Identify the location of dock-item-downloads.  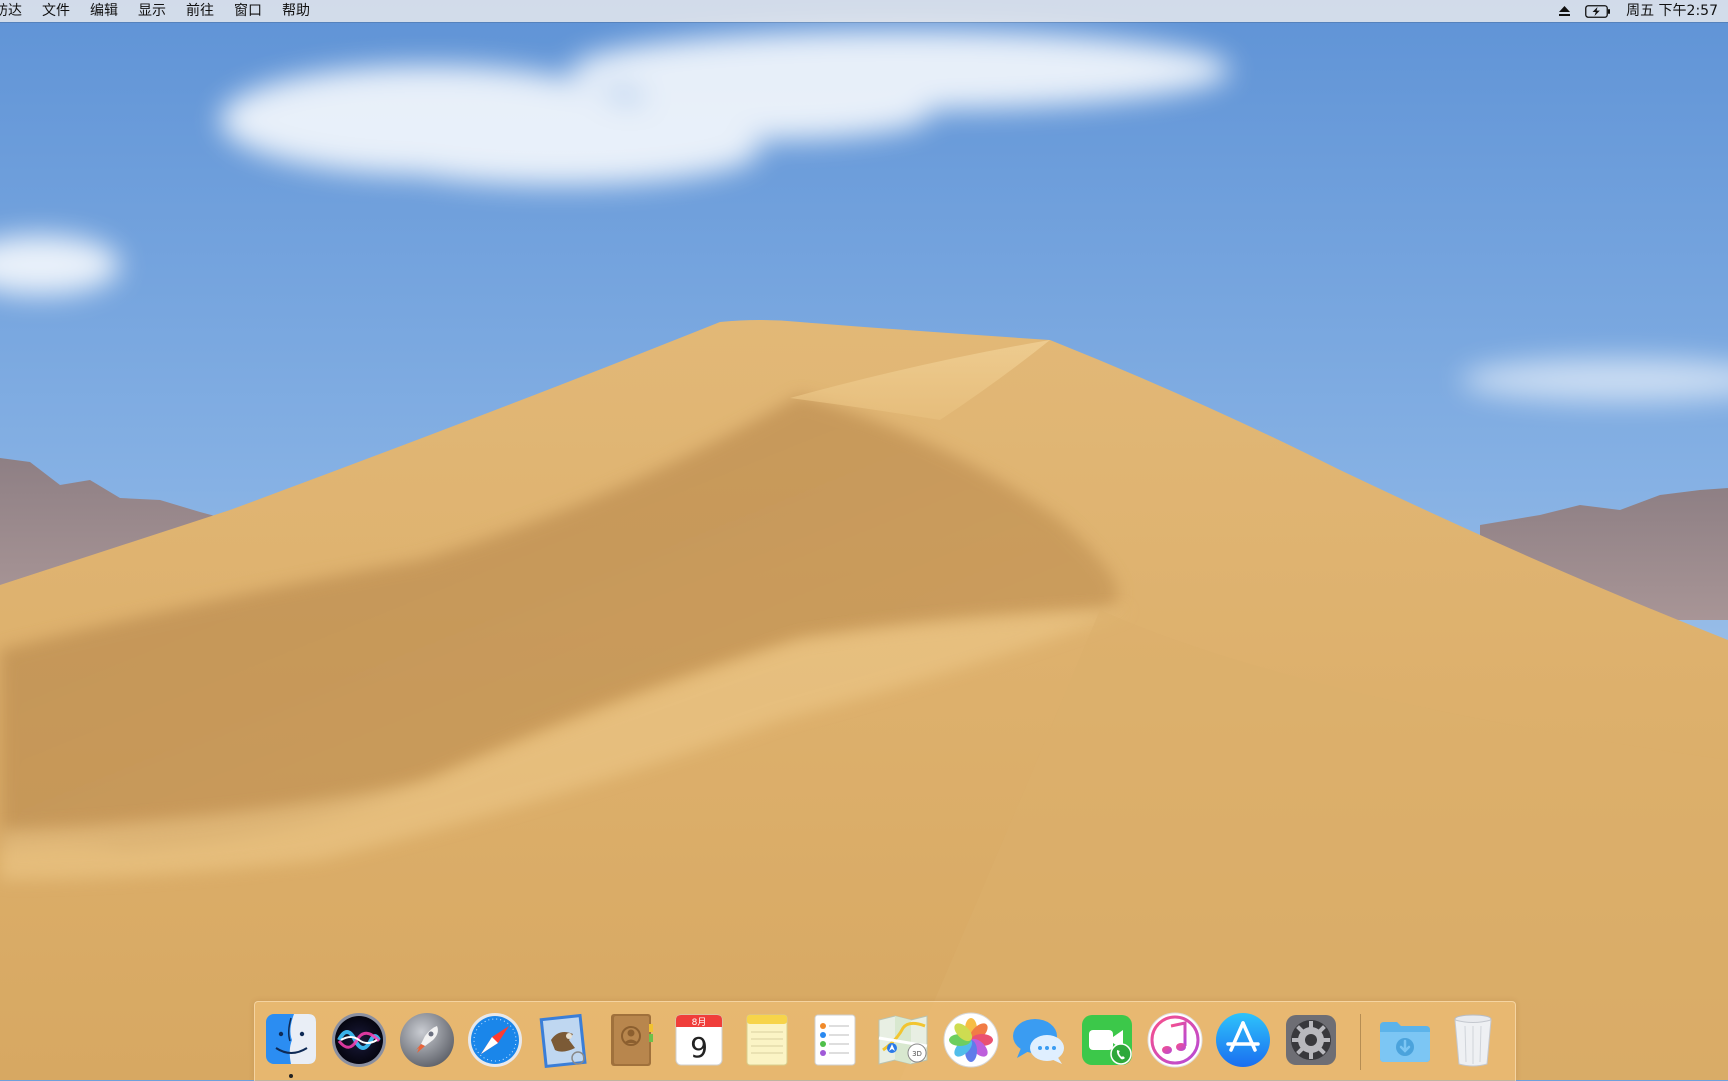
(1405, 1040).